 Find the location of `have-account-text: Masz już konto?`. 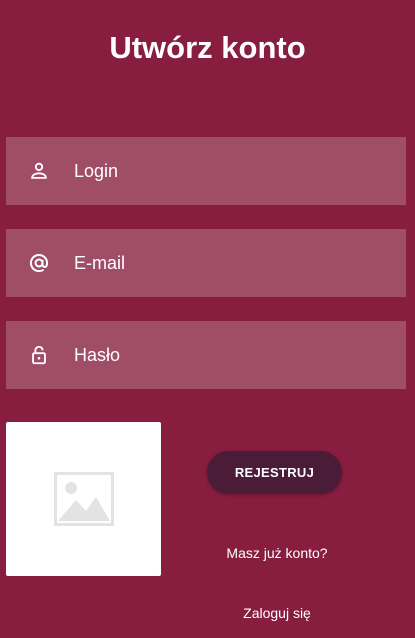

have-account-text: Masz już konto? is located at coordinates (277, 553).